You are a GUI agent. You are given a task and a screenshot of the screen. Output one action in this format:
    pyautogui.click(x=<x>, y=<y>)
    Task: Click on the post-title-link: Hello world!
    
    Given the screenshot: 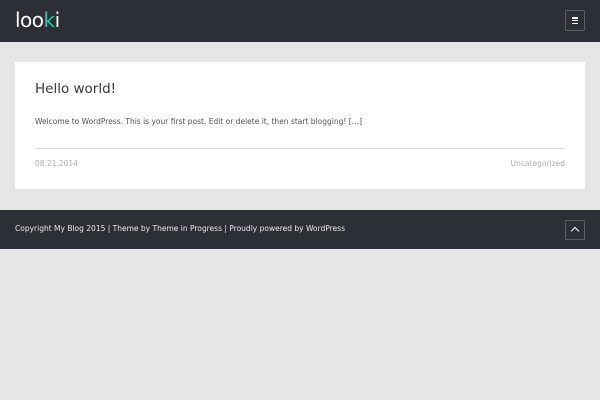 What is the action you would take?
    pyautogui.click(x=75, y=89)
    